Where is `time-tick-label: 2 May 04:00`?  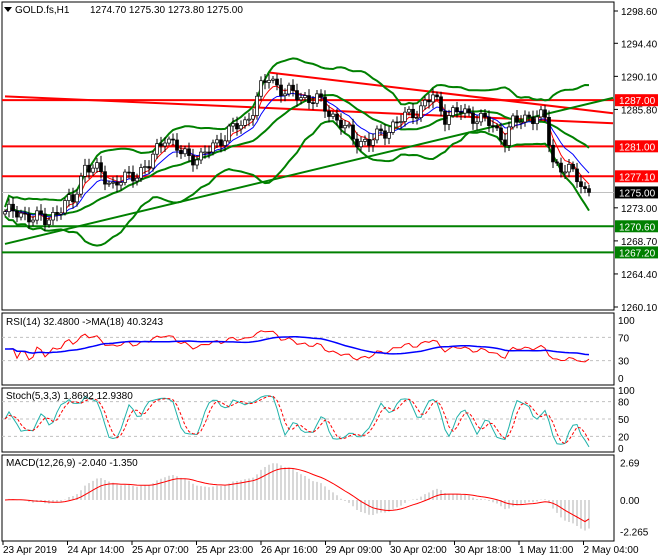
time-tick-label: 2 May 04:00 is located at coordinates (611, 550).